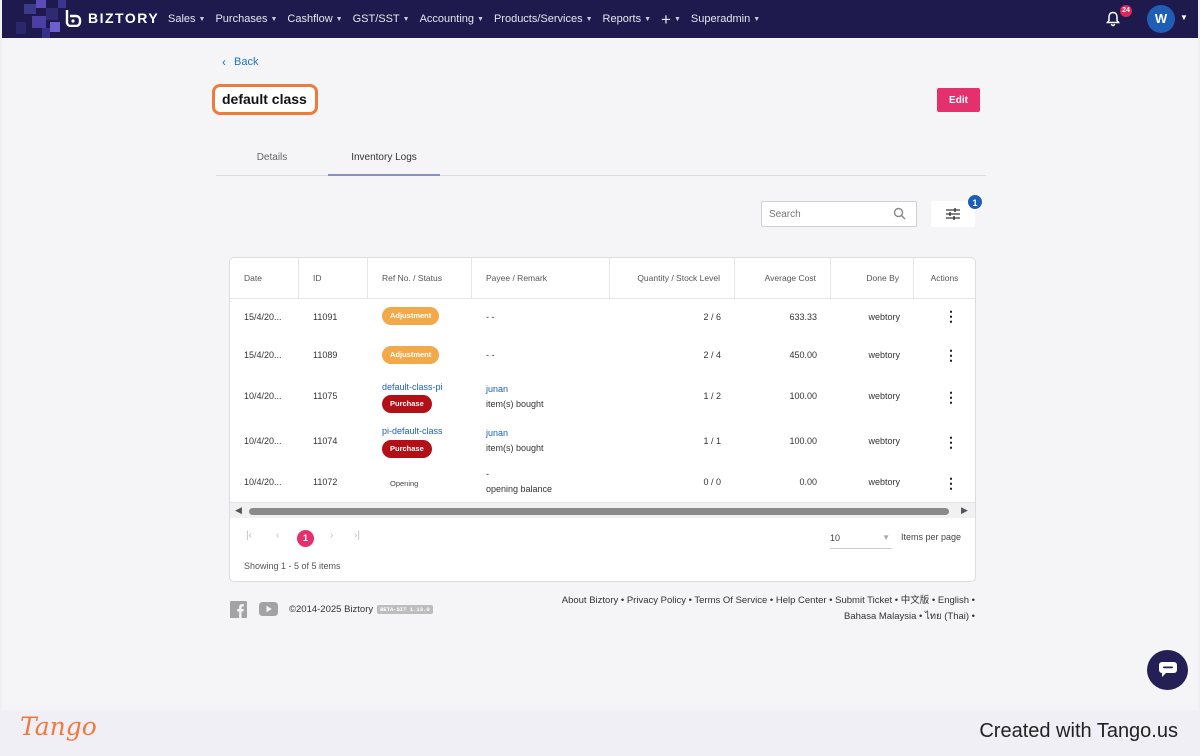  What do you see at coordinates (264, 99) in the screenshot?
I see `page-title: default class` at bounding box center [264, 99].